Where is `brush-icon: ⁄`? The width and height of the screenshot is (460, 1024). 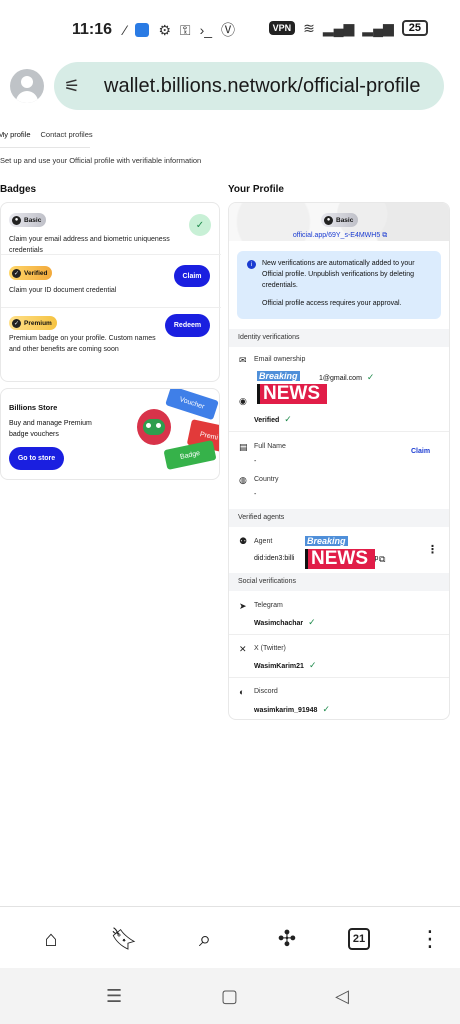
brush-icon: ⁄ is located at coordinates (125, 30).